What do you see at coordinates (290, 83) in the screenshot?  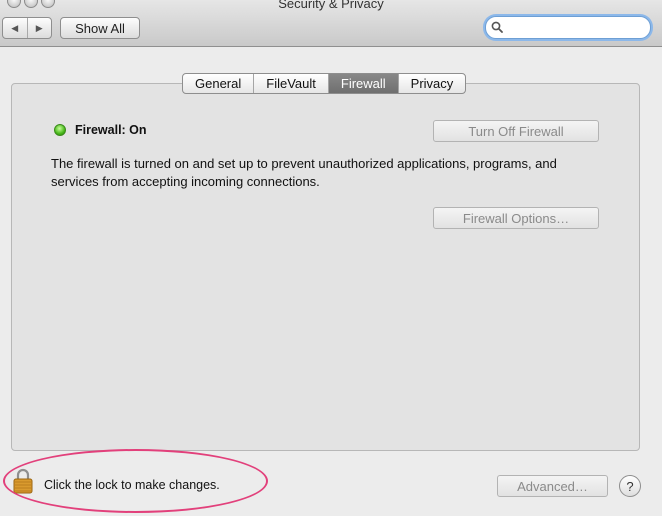 I see `tab-filevault: FileVault` at bounding box center [290, 83].